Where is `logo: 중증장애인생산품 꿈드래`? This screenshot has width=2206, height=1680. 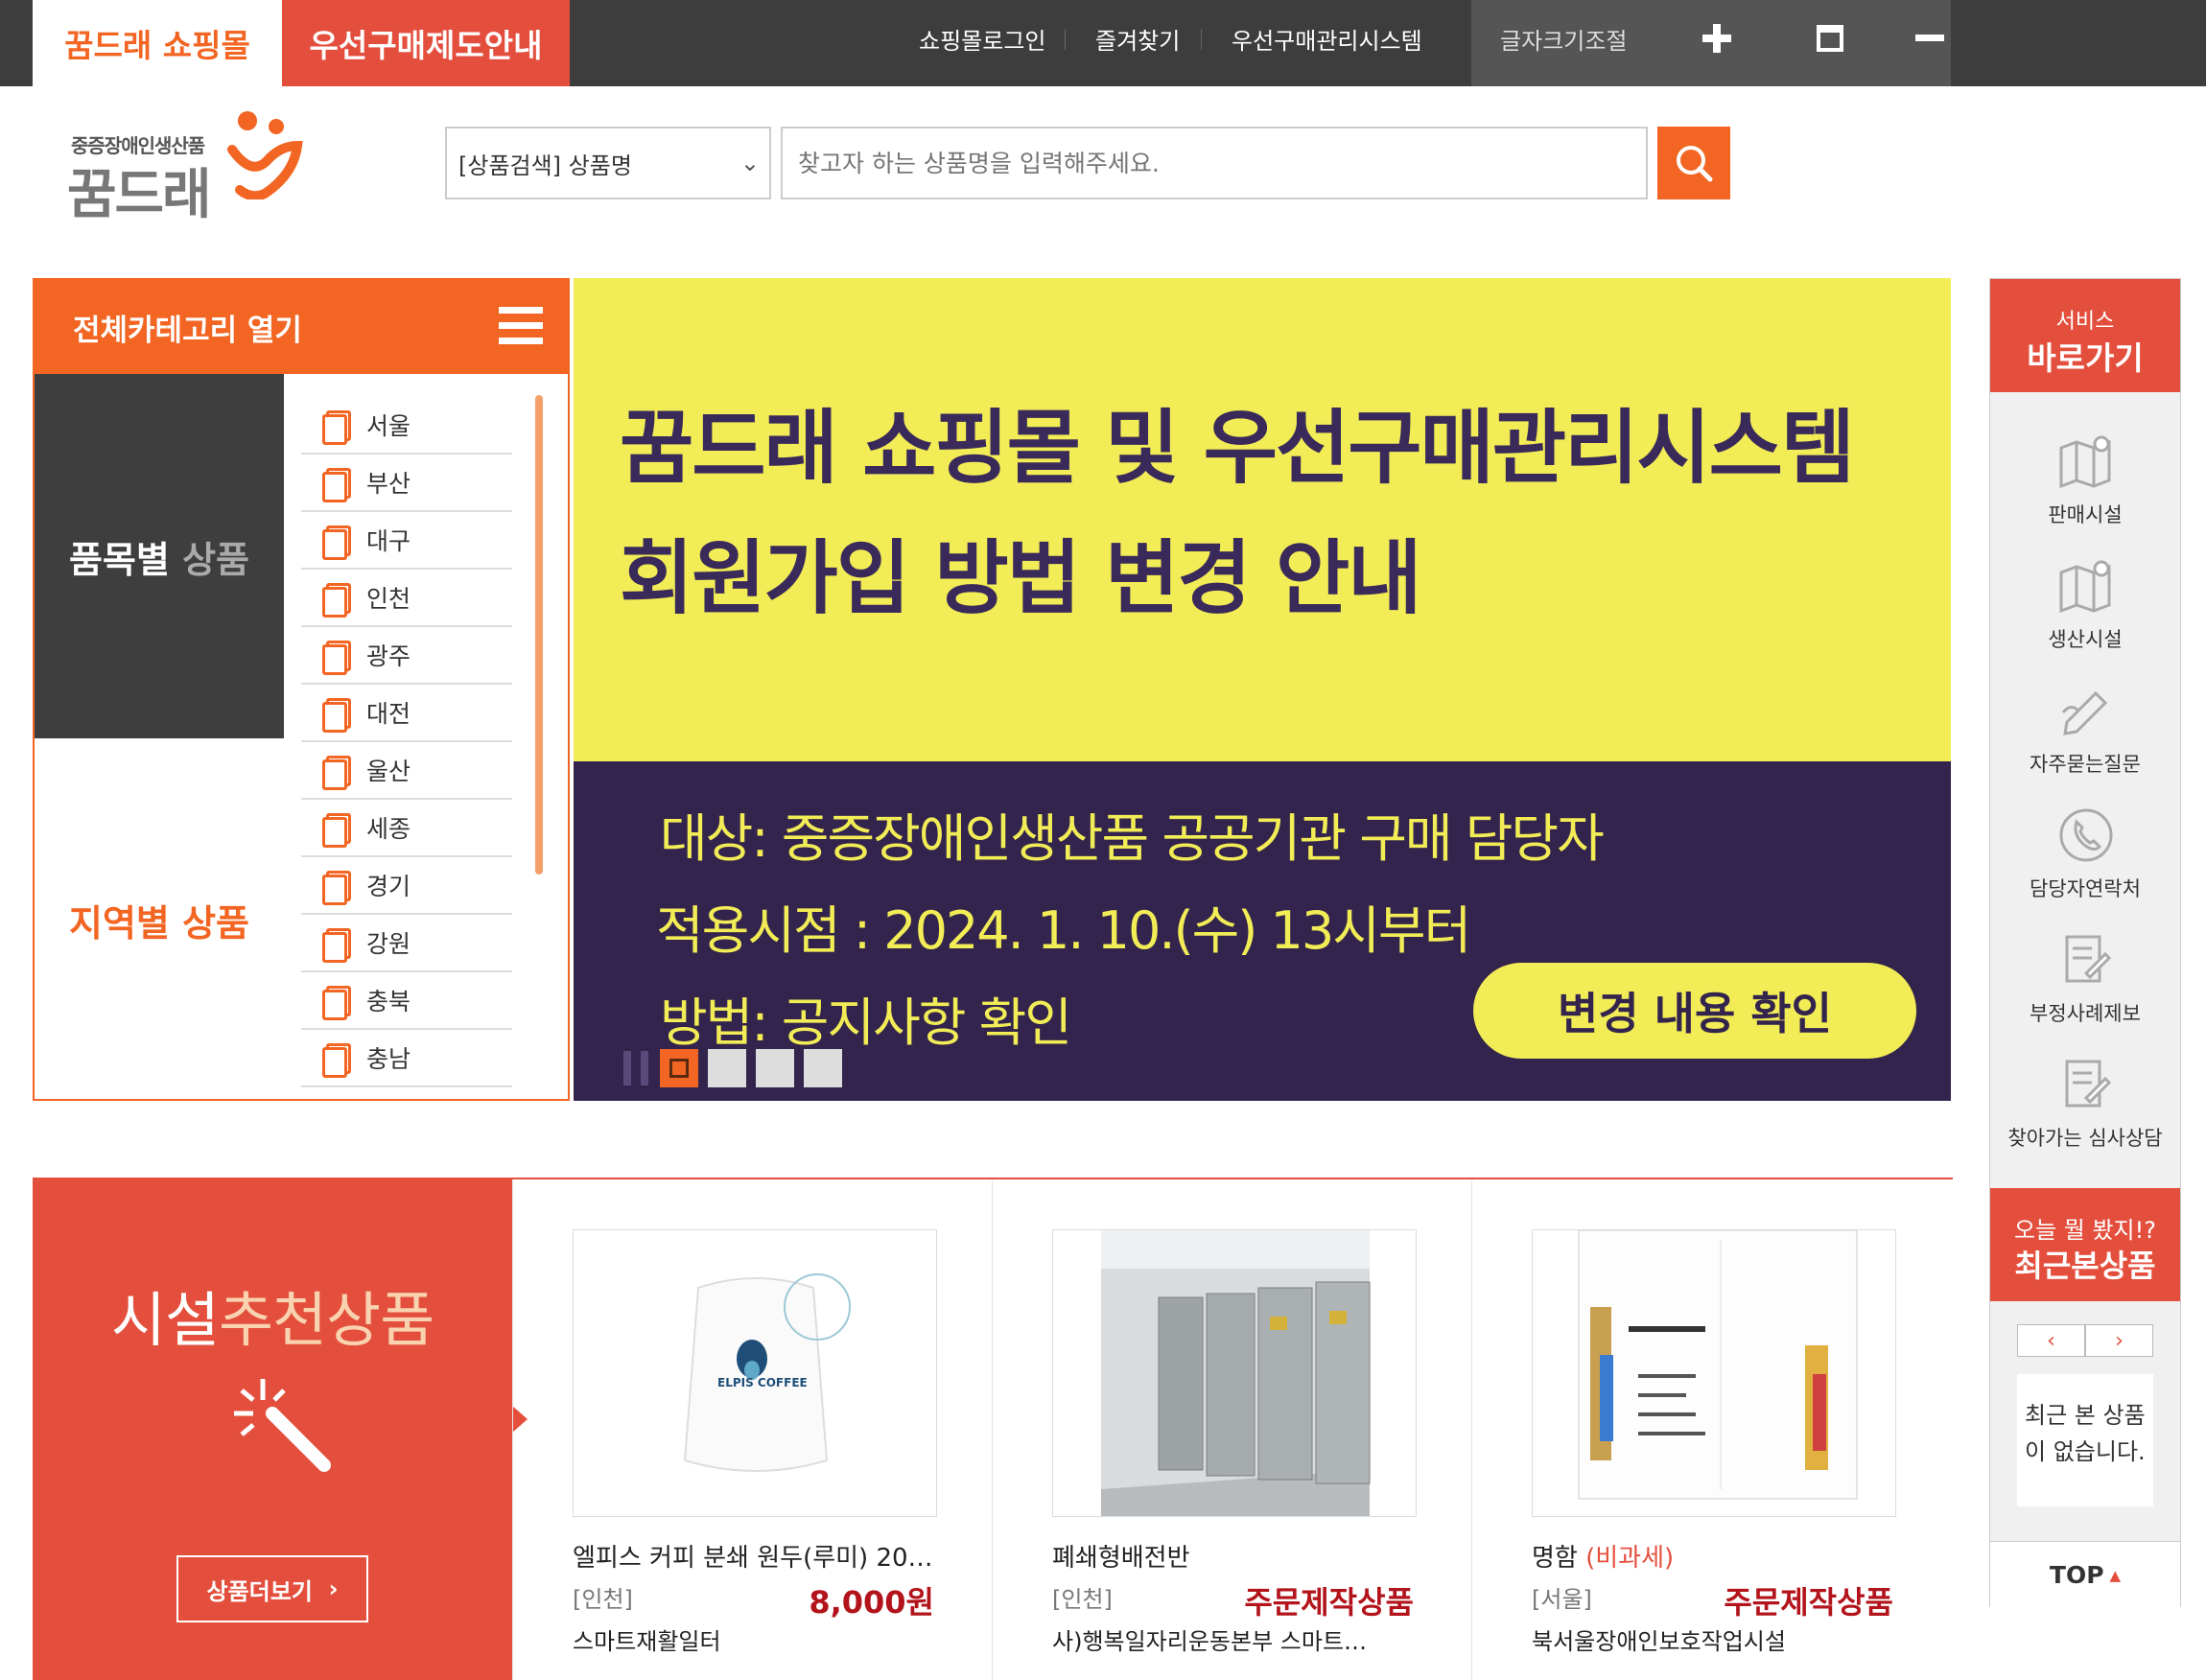
logo: 중증장애인생산품 꿈드래 is located at coordinates (185, 166).